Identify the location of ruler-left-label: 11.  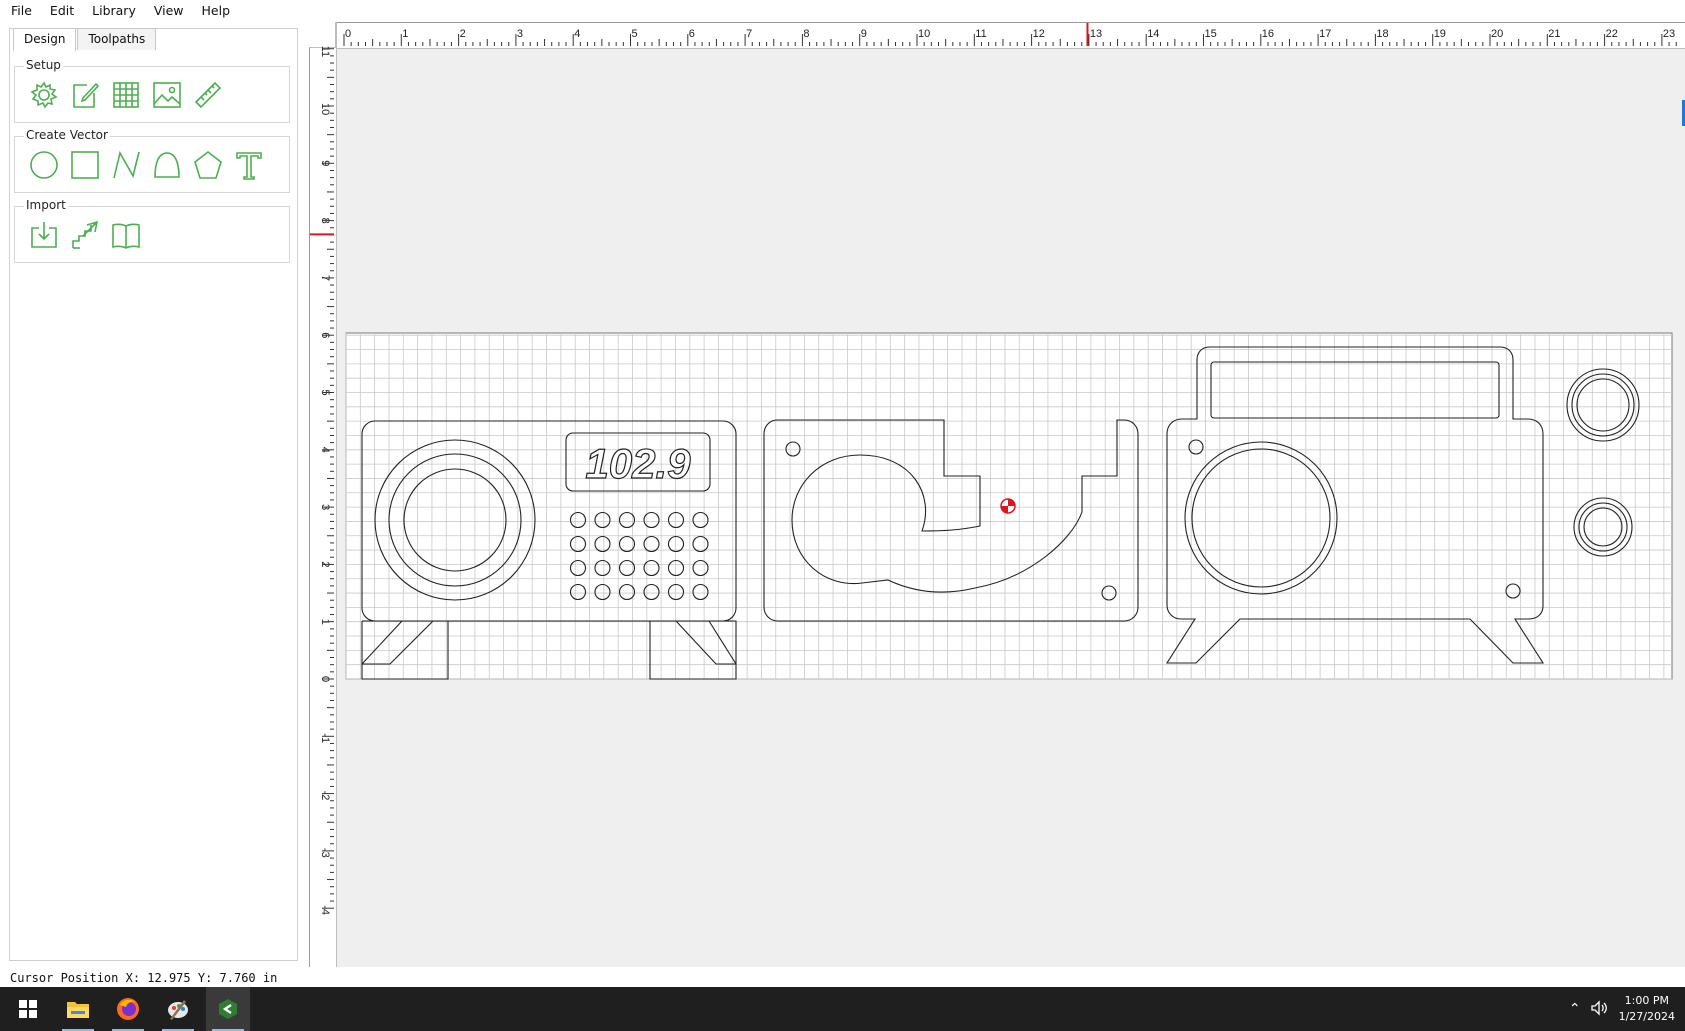
(325, 51).